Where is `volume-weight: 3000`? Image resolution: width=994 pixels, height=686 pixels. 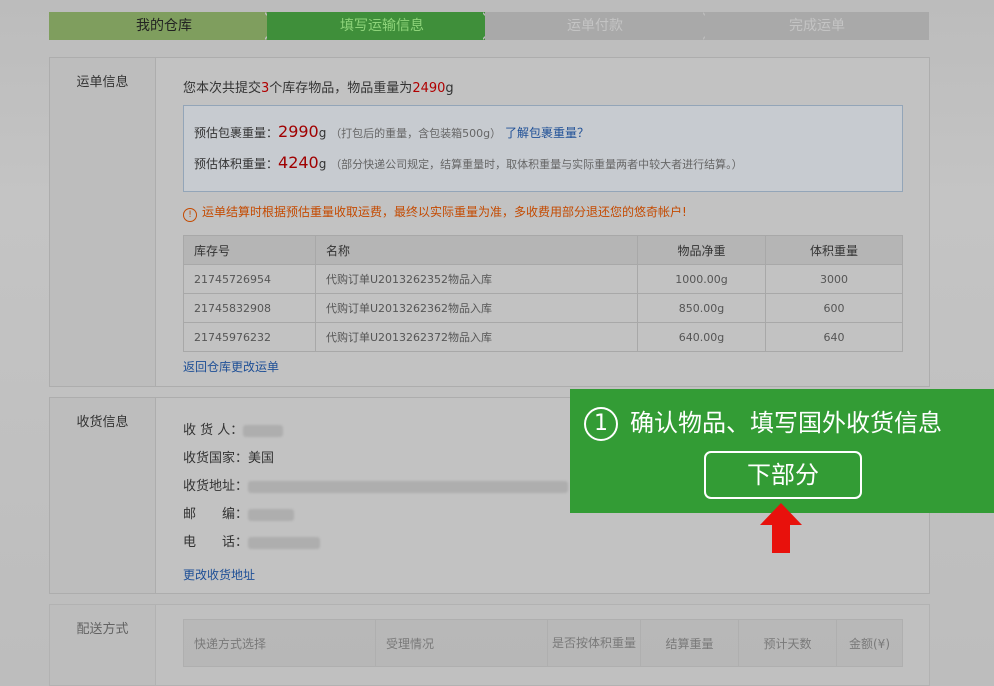 volume-weight: 3000 is located at coordinates (834, 279).